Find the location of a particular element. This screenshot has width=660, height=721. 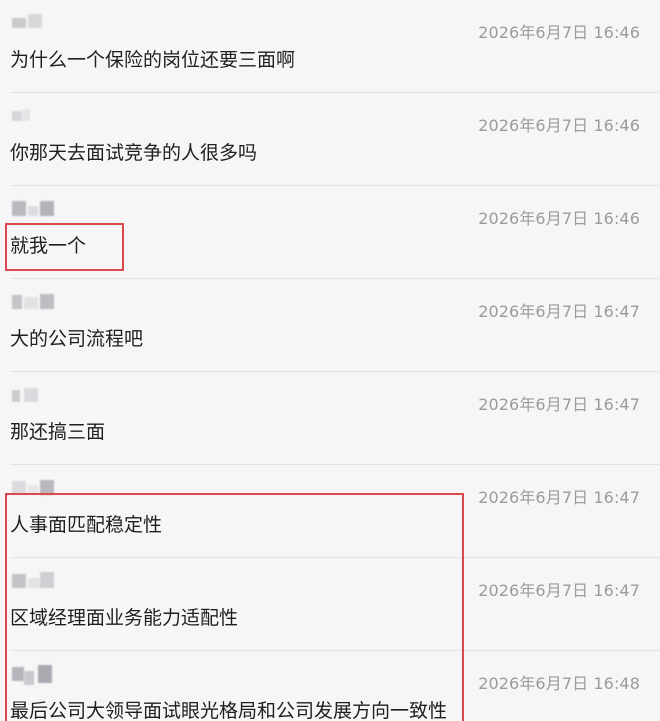

message-text: 你那天去面试竞争的人很多吗 is located at coordinates (134, 153).